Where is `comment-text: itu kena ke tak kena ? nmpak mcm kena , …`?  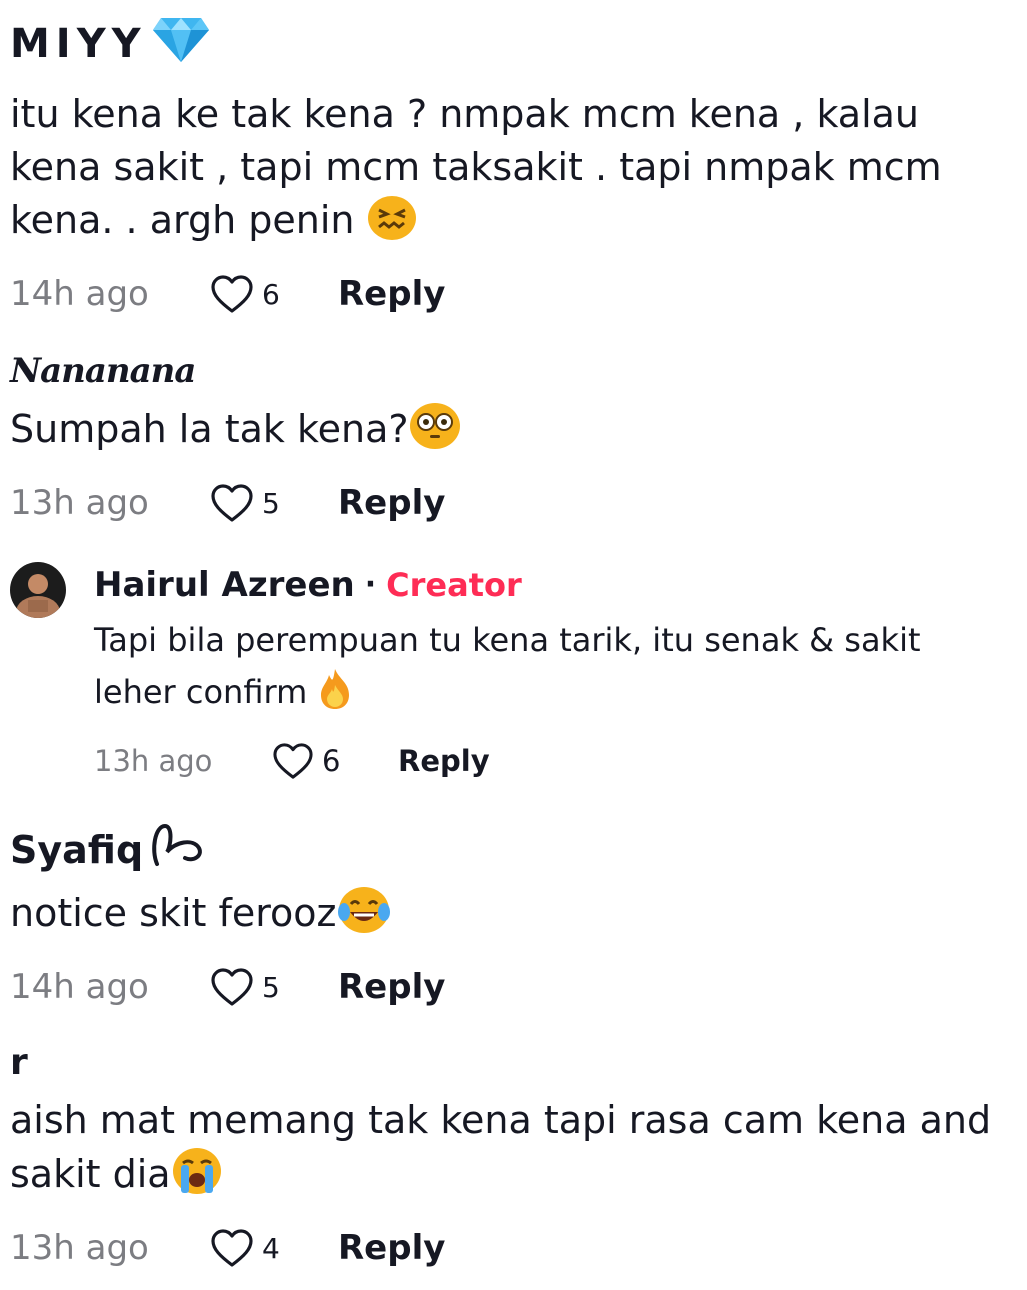
comment-text: itu kena ke tak kena ? nmpak mcm kena , … is located at coordinates (505, 171).